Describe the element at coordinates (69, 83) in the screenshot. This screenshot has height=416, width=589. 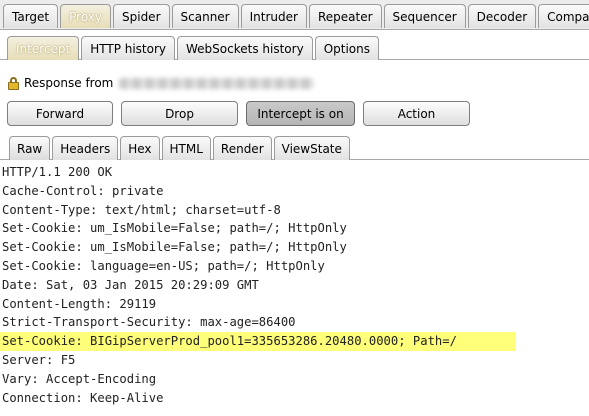
I see `response-from-label: Response from` at that location.